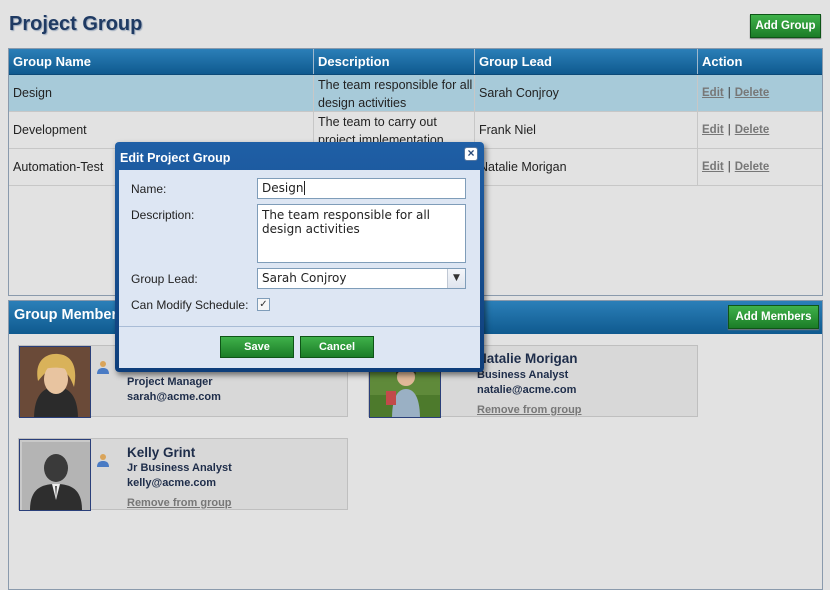 The width and height of the screenshot is (830, 590). I want to click on cancel-button: Cancel, so click(337, 347).